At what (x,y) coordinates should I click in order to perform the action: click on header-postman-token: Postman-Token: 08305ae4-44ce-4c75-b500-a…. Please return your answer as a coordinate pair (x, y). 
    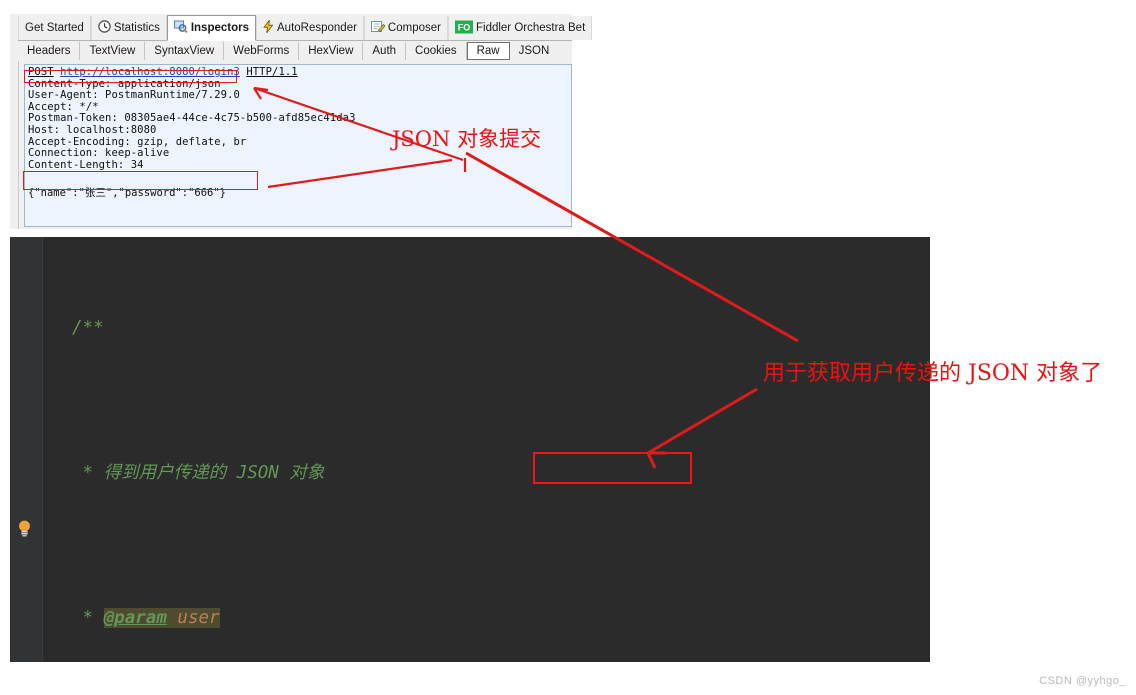
    Looking at the image, I should click on (192, 118).